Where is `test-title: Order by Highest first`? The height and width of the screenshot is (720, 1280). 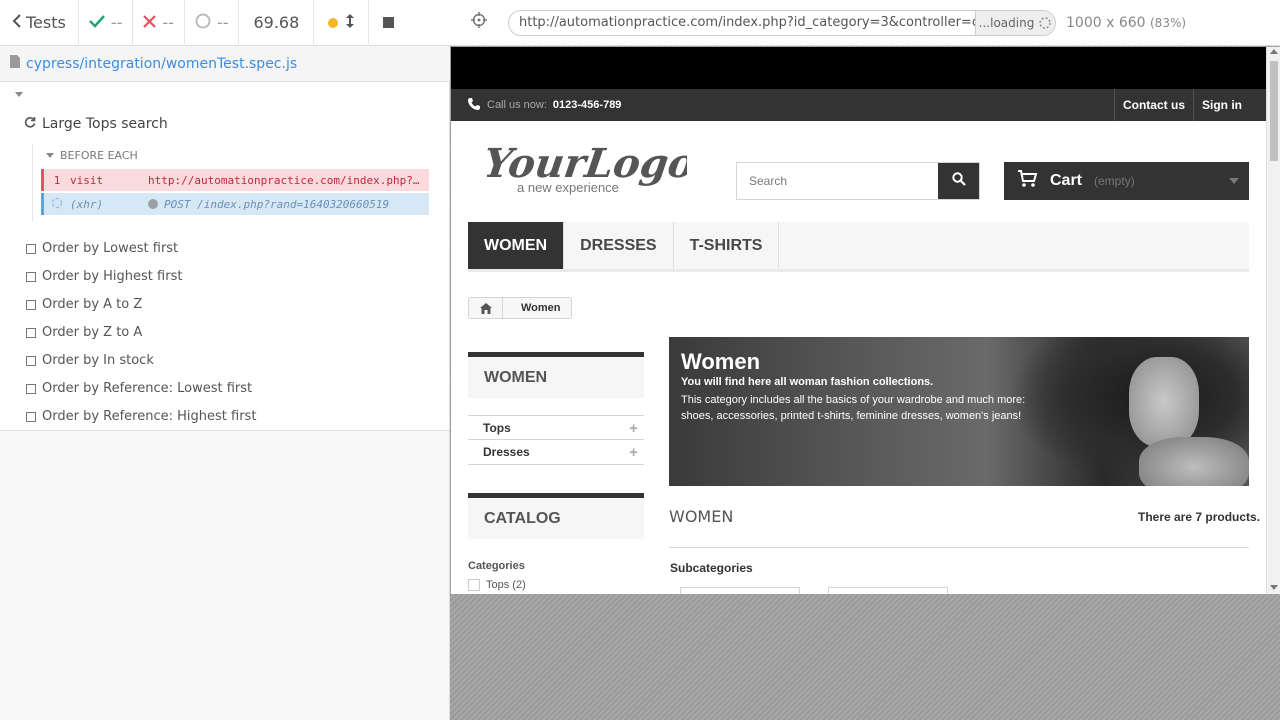
test-title: Order by Highest first is located at coordinates (112, 276).